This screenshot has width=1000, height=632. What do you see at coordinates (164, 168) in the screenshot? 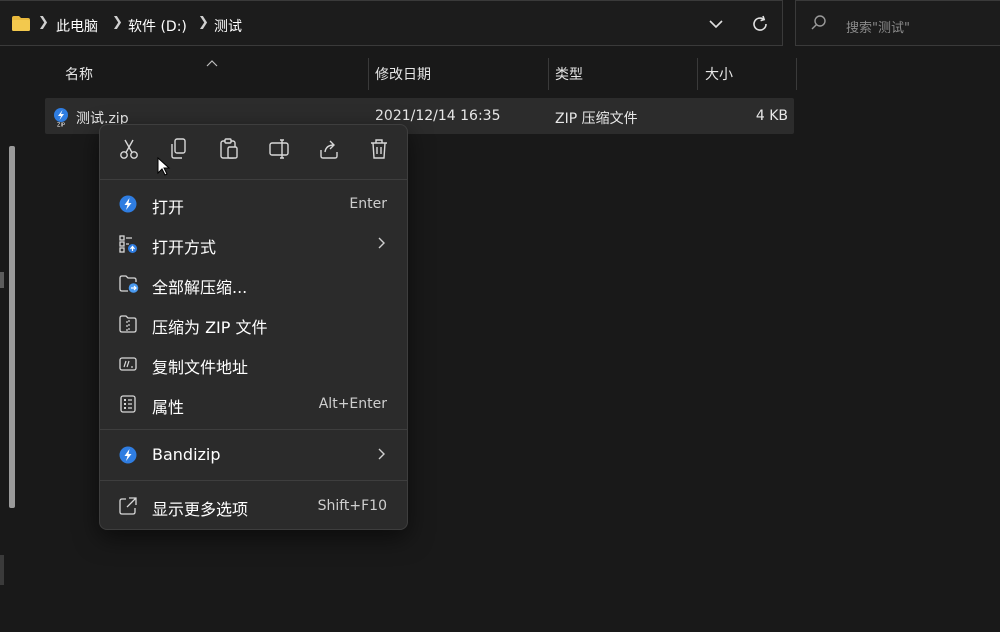
I see `mouse-cursor-icon` at bounding box center [164, 168].